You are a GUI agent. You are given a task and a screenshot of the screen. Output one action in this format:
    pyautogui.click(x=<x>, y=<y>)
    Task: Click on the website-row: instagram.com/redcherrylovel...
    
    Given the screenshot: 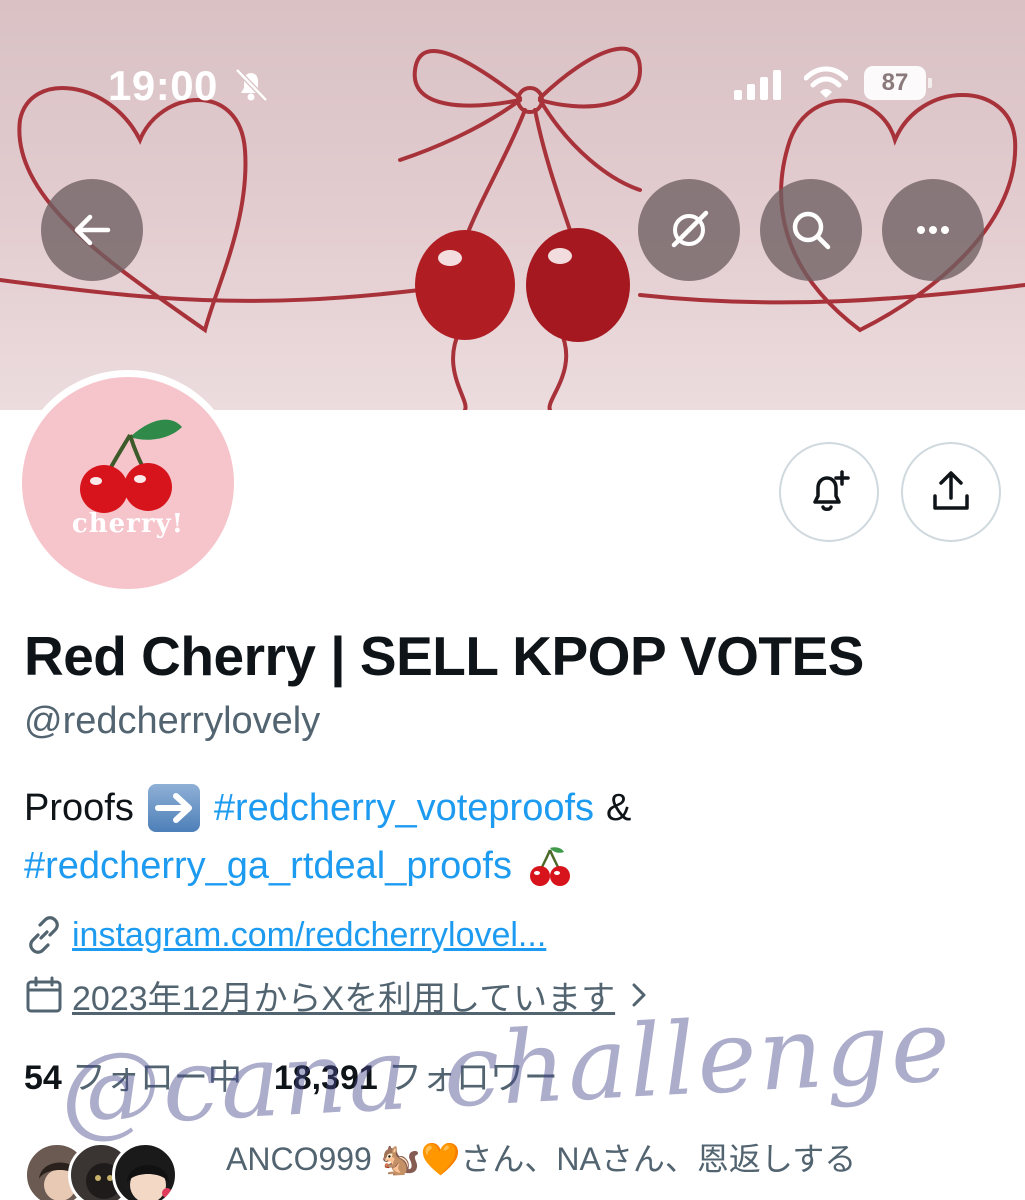 What is the action you would take?
    pyautogui.click(x=285, y=935)
    